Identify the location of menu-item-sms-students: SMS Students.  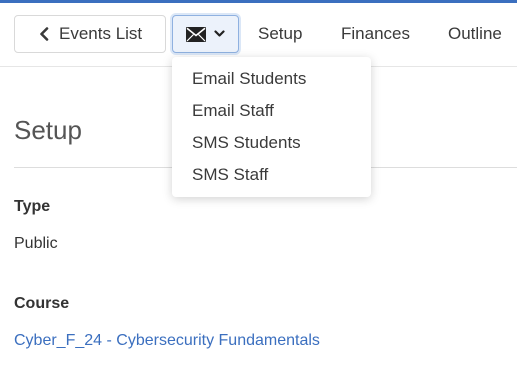
(271, 147).